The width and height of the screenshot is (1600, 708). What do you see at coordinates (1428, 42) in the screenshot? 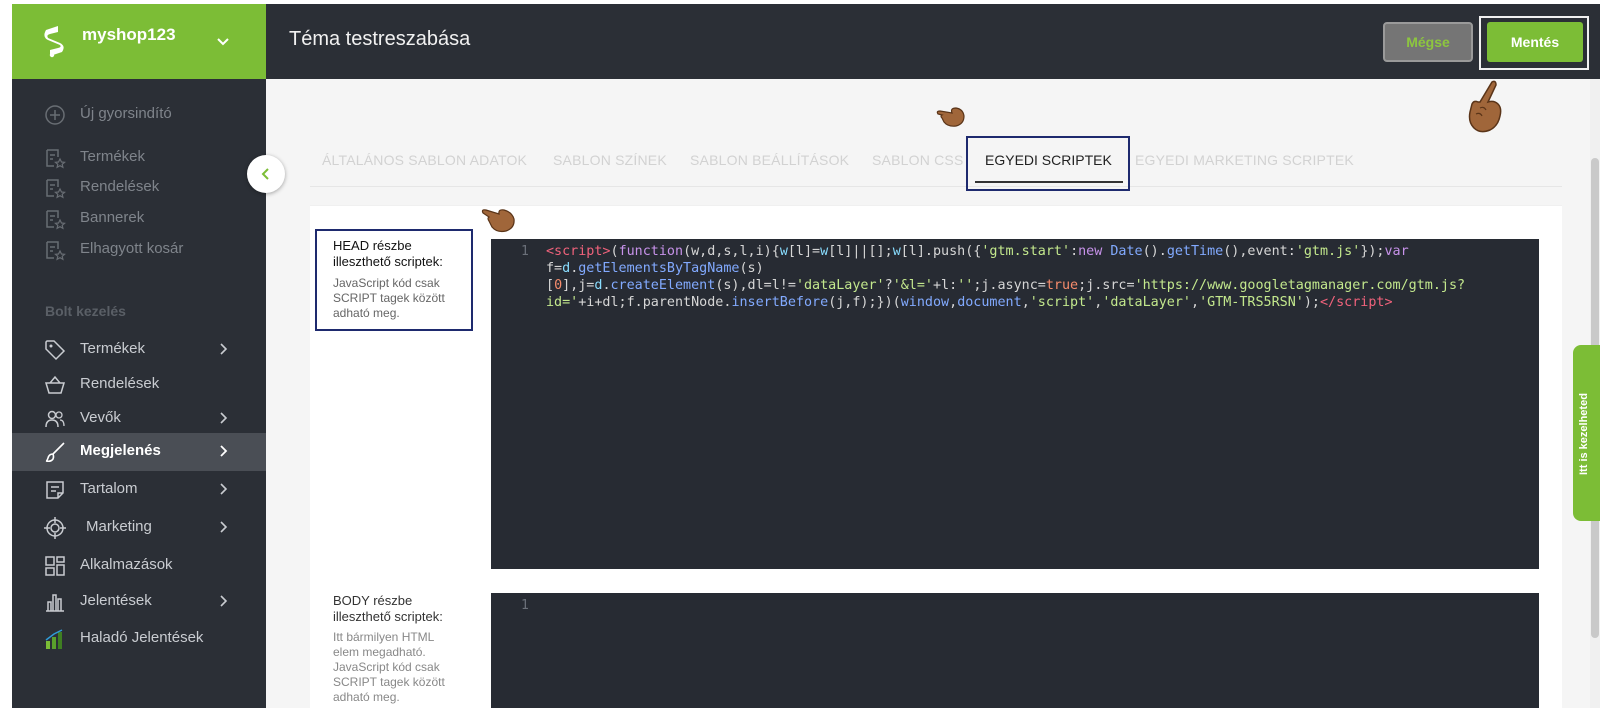
I see `cancel-button: Mégse` at bounding box center [1428, 42].